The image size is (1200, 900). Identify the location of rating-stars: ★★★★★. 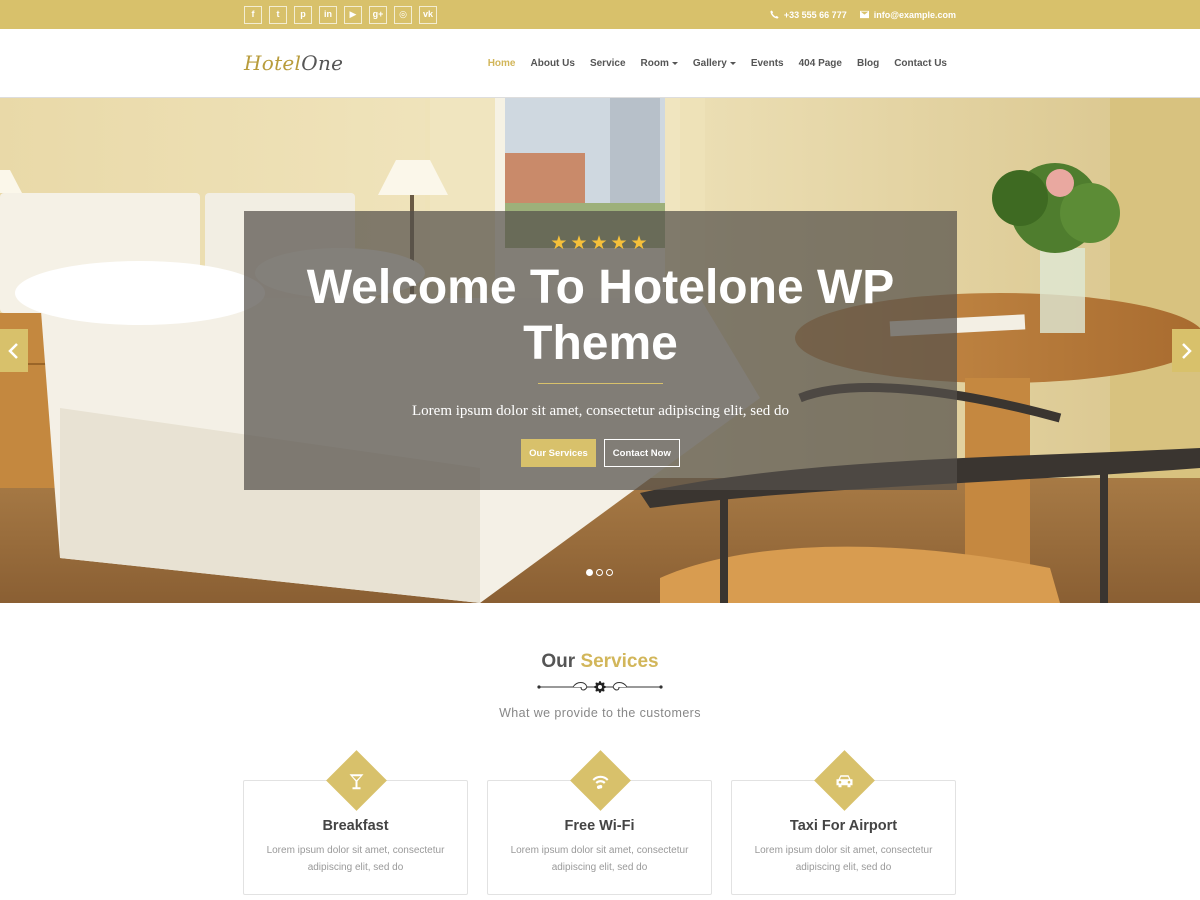
(600, 243).